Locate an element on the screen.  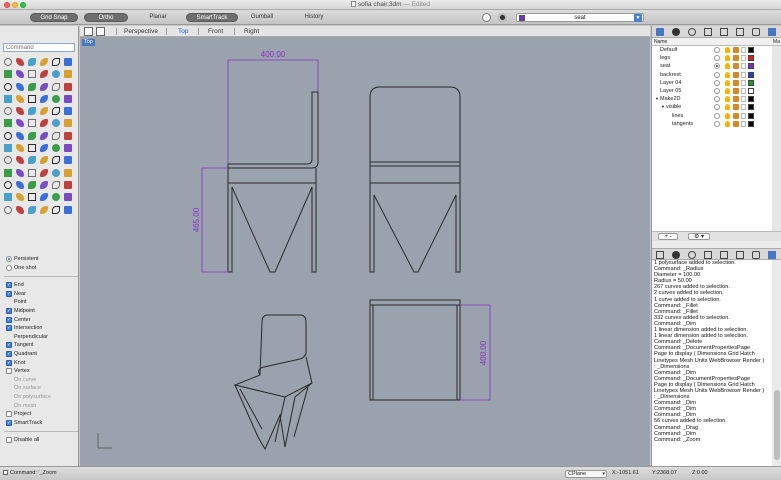
osnap-smarttrack: SmartTrack is located at coordinates (41, 423).